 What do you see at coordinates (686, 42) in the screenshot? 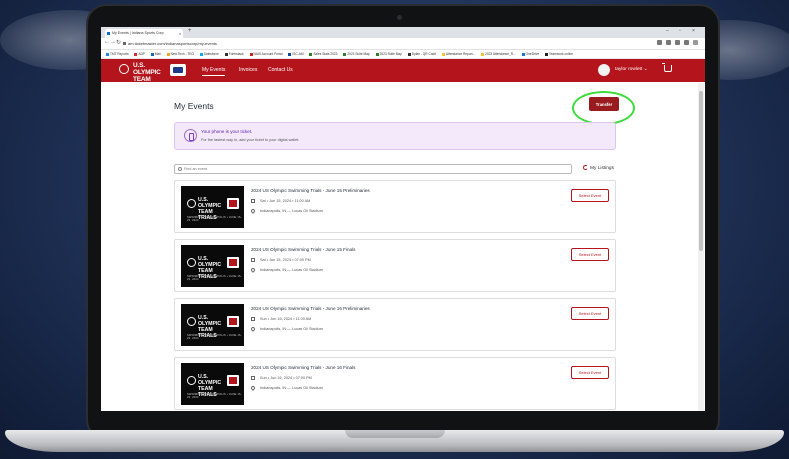
I see `profile-icon` at bounding box center [686, 42].